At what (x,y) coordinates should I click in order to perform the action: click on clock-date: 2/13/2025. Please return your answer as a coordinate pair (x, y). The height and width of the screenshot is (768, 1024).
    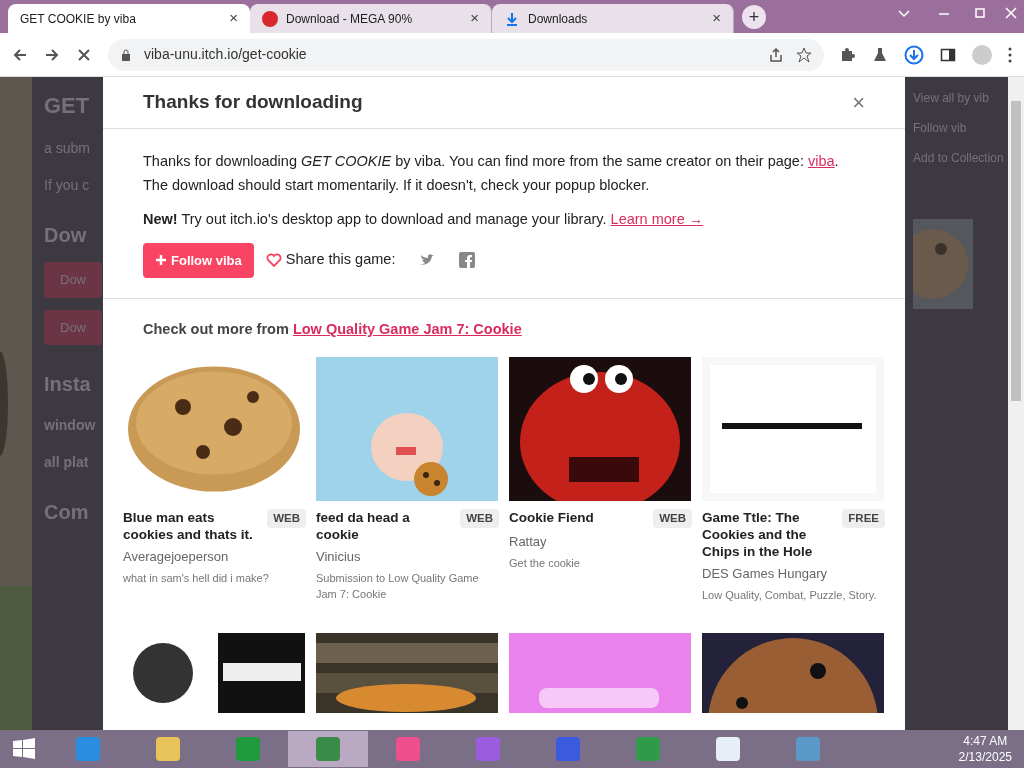
    Looking at the image, I should click on (985, 757).